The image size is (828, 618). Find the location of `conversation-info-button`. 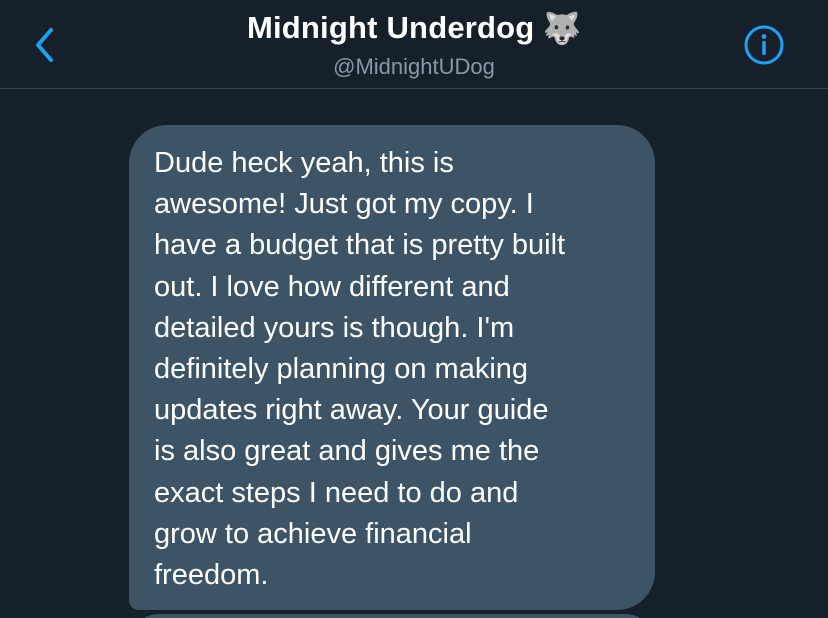

conversation-info-button is located at coordinates (764, 45).